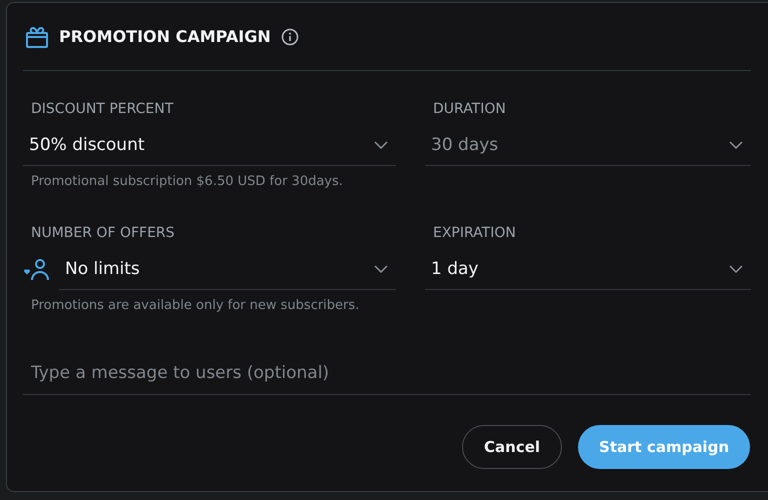 The height and width of the screenshot is (500, 768). I want to click on field-label: NUMBER OF OFFERS, so click(103, 234).